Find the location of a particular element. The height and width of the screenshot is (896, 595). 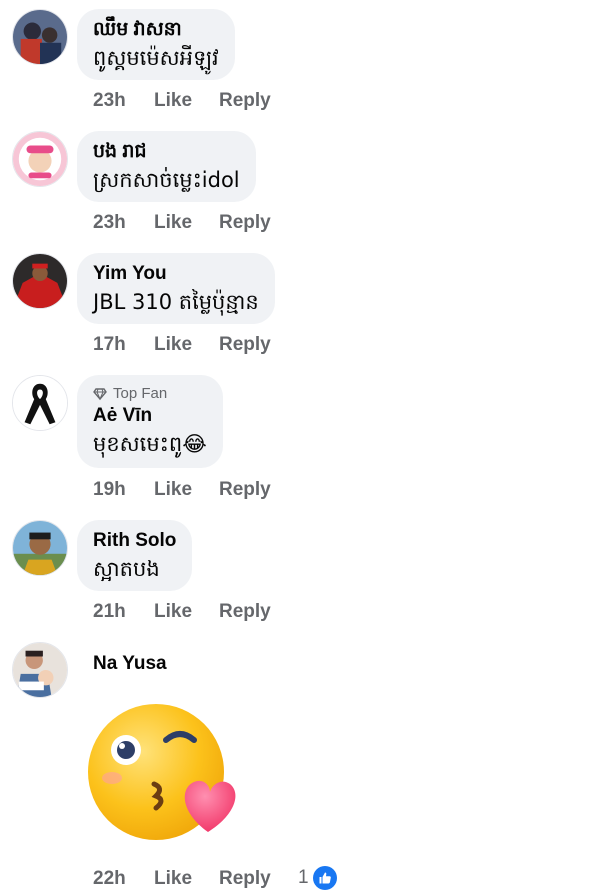

comment-text: JBL 310 តម្លៃប៉ុន្មាន is located at coordinates (176, 302).